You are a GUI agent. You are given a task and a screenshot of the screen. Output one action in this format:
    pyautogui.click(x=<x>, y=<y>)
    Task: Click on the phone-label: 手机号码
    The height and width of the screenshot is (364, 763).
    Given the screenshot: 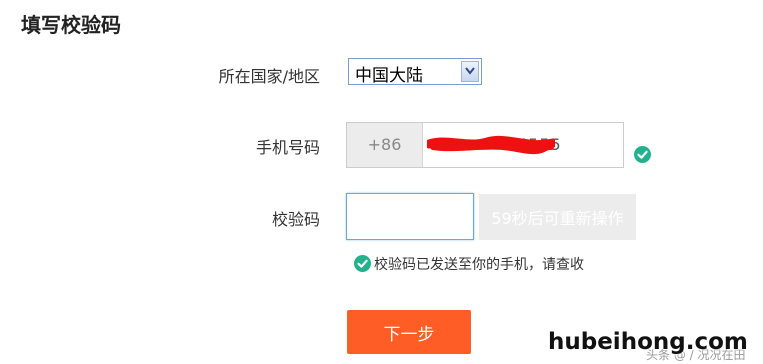 What is the action you would take?
    pyautogui.click(x=287, y=147)
    